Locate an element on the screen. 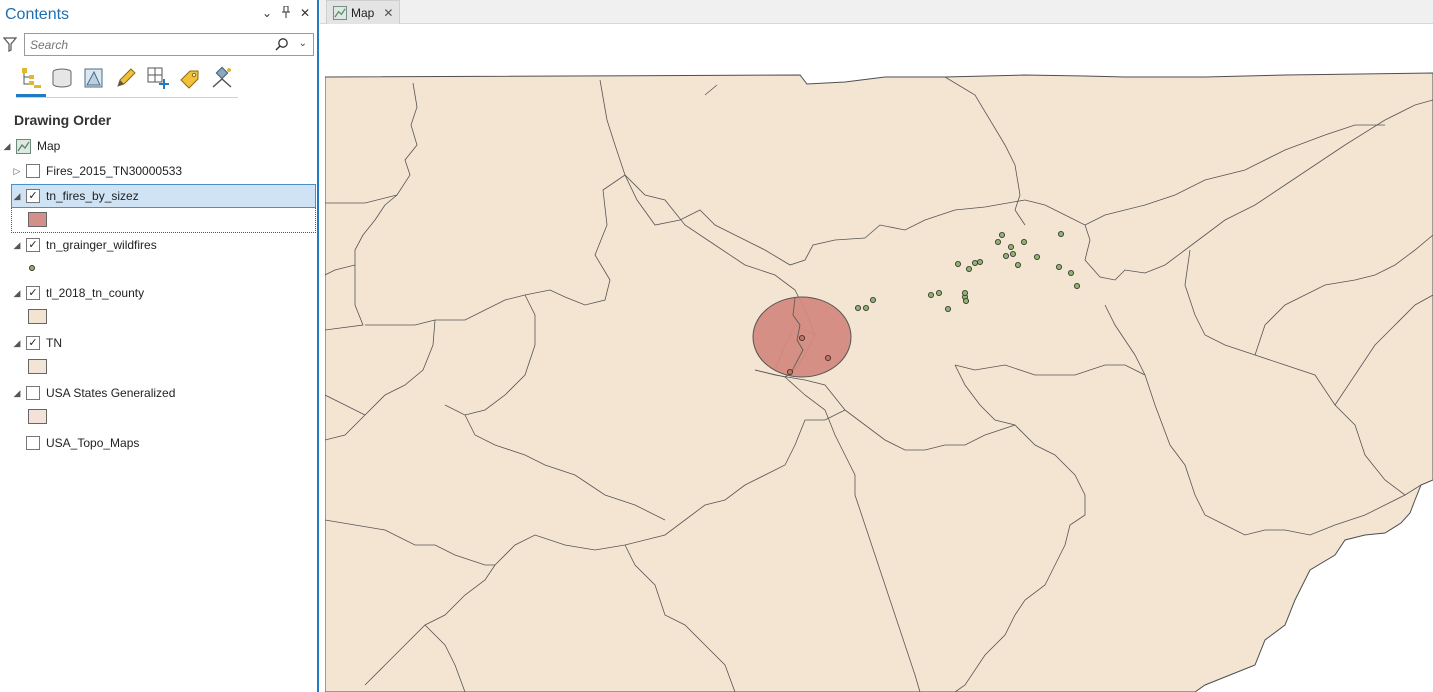 The height and width of the screenshot is (692, 1433). map-label: Map is located at coordinates (49, 146).